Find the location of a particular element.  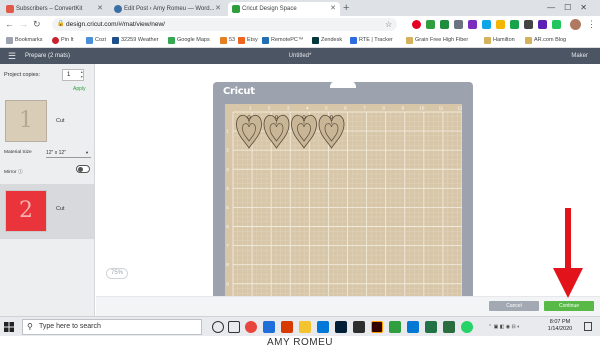

taskbar-clock: 8:07 PM 1/14/2020 is located at coordinates (560, 326).